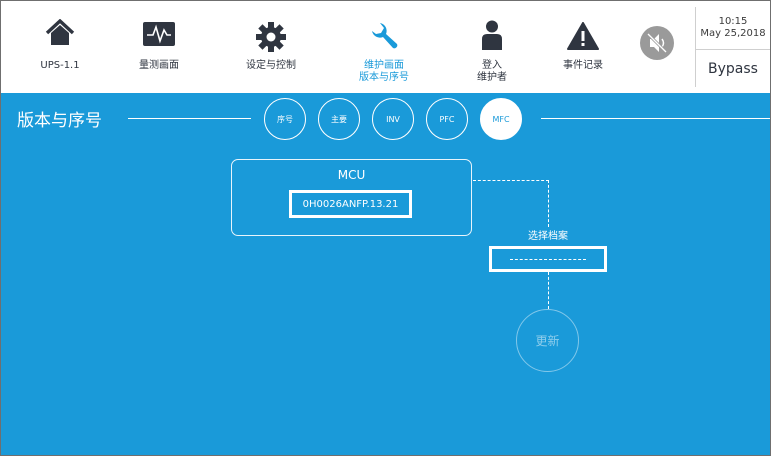  What do you see at coordinates (492, 36) in the screenshot?
I see `user-icon` at bounding box center [492, 36].